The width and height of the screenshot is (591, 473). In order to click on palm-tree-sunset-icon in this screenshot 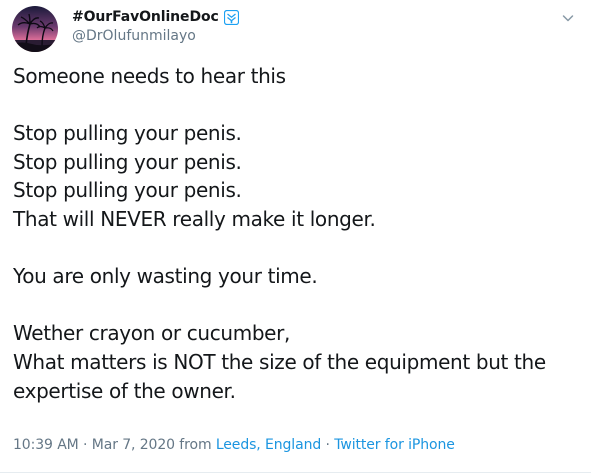, I will do `click(35, 29)`.